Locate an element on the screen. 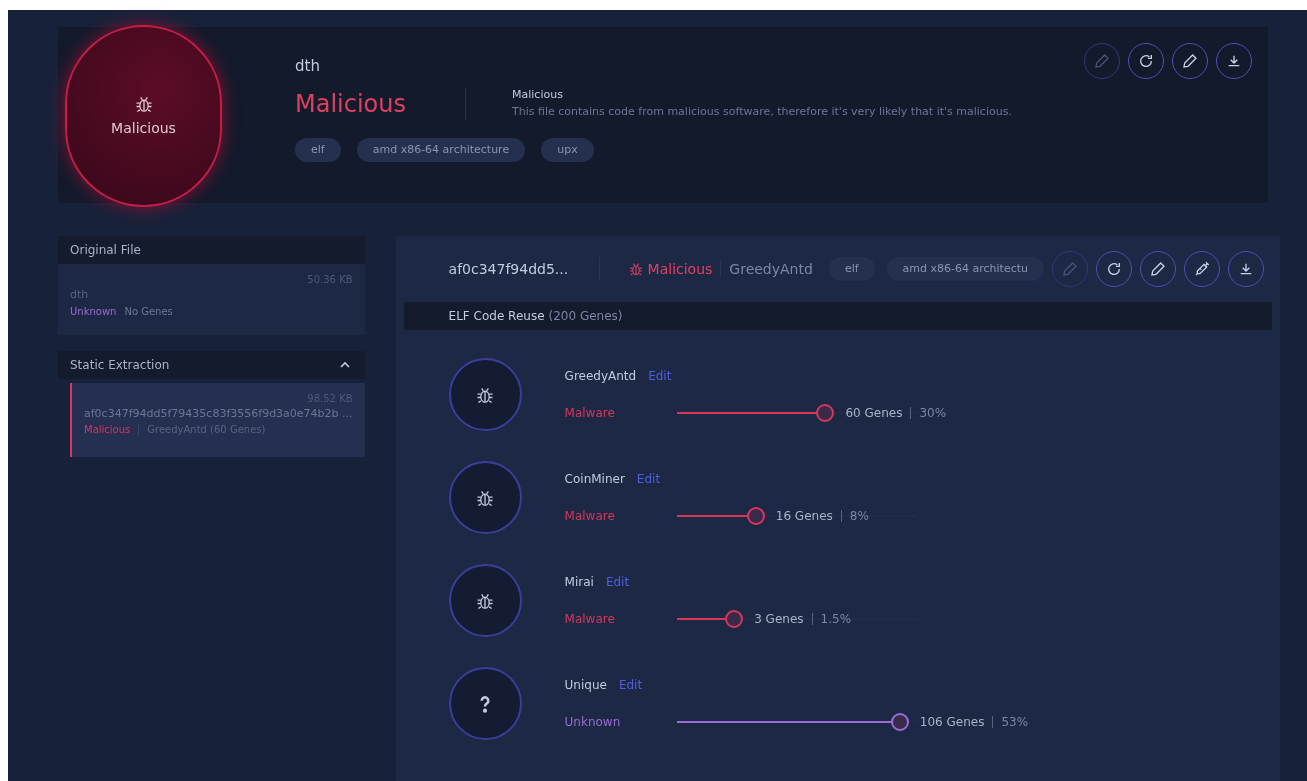  tag: upx is located at coordinates (567, 149).